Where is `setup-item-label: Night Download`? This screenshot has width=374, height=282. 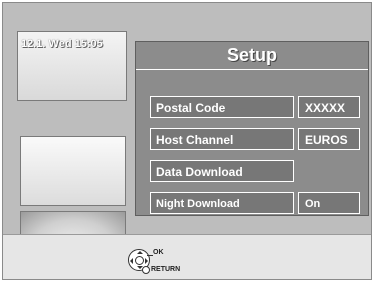
setup-item-label: Night Download is located at coordinates (222, 203).